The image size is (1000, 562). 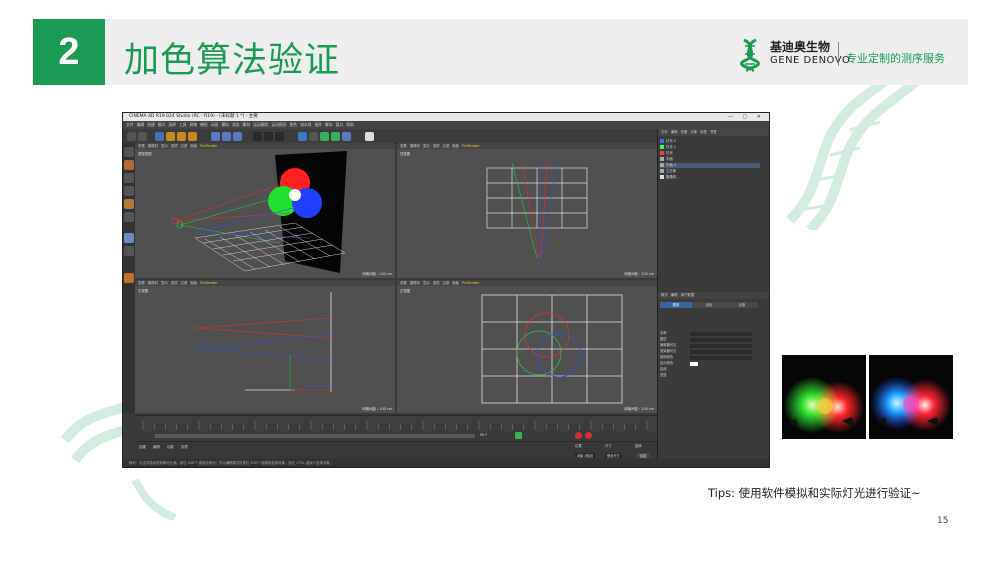 I want to click on coord-header-rotation: 旋转, so click(x=638, y=446).